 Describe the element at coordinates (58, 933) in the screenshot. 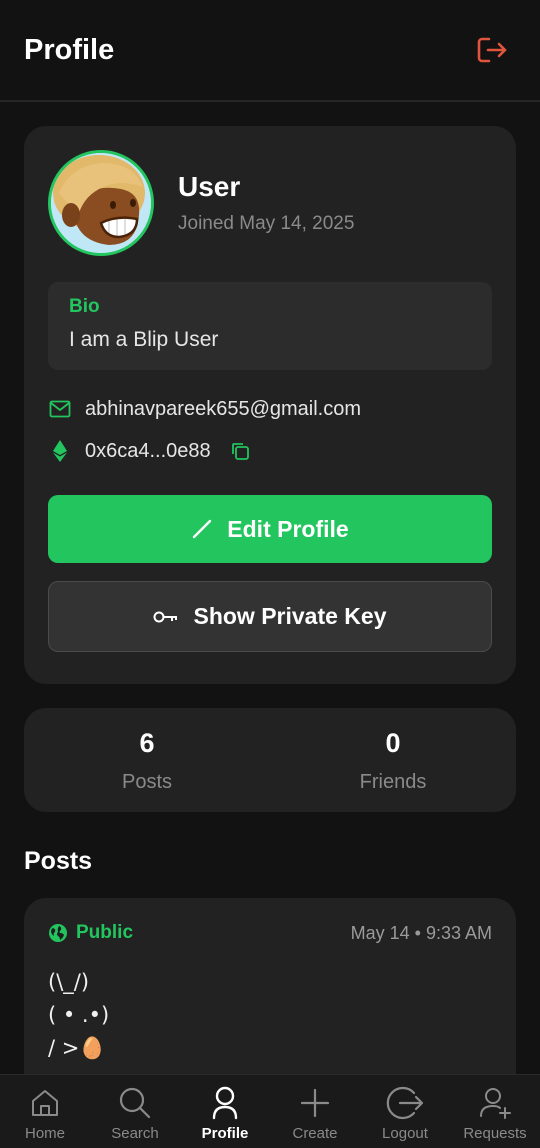

I see `globe-icon` at that location.